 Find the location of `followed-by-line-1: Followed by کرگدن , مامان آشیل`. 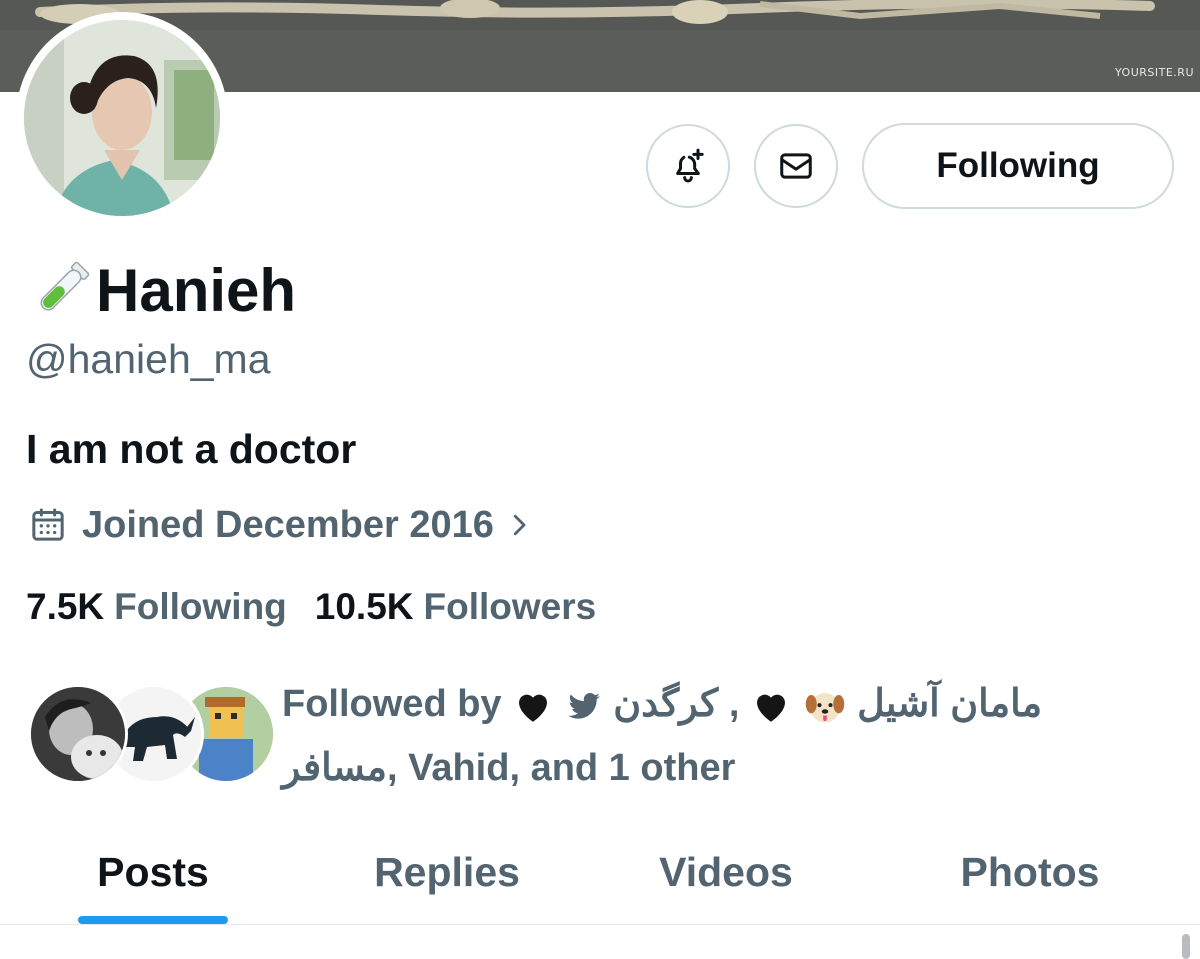

followed-by-line-1: Followed by کرگدن , مامان آشیل is located at coordinates (732, 704).